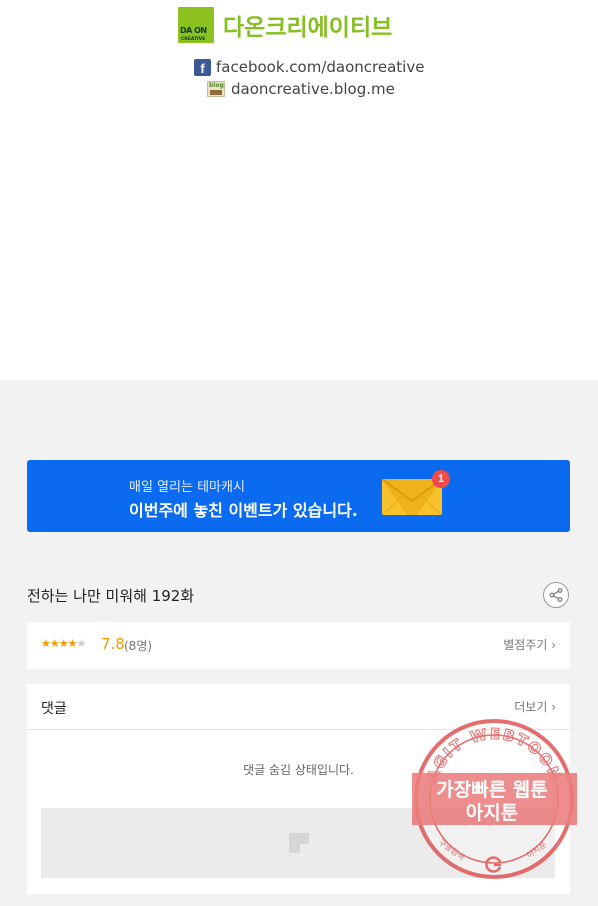 This screenshot has height=906, width=598. Describe the element at coordinates (529, 644) in the screenshot. I see `rate-button: 별점주기 ›` at that location.